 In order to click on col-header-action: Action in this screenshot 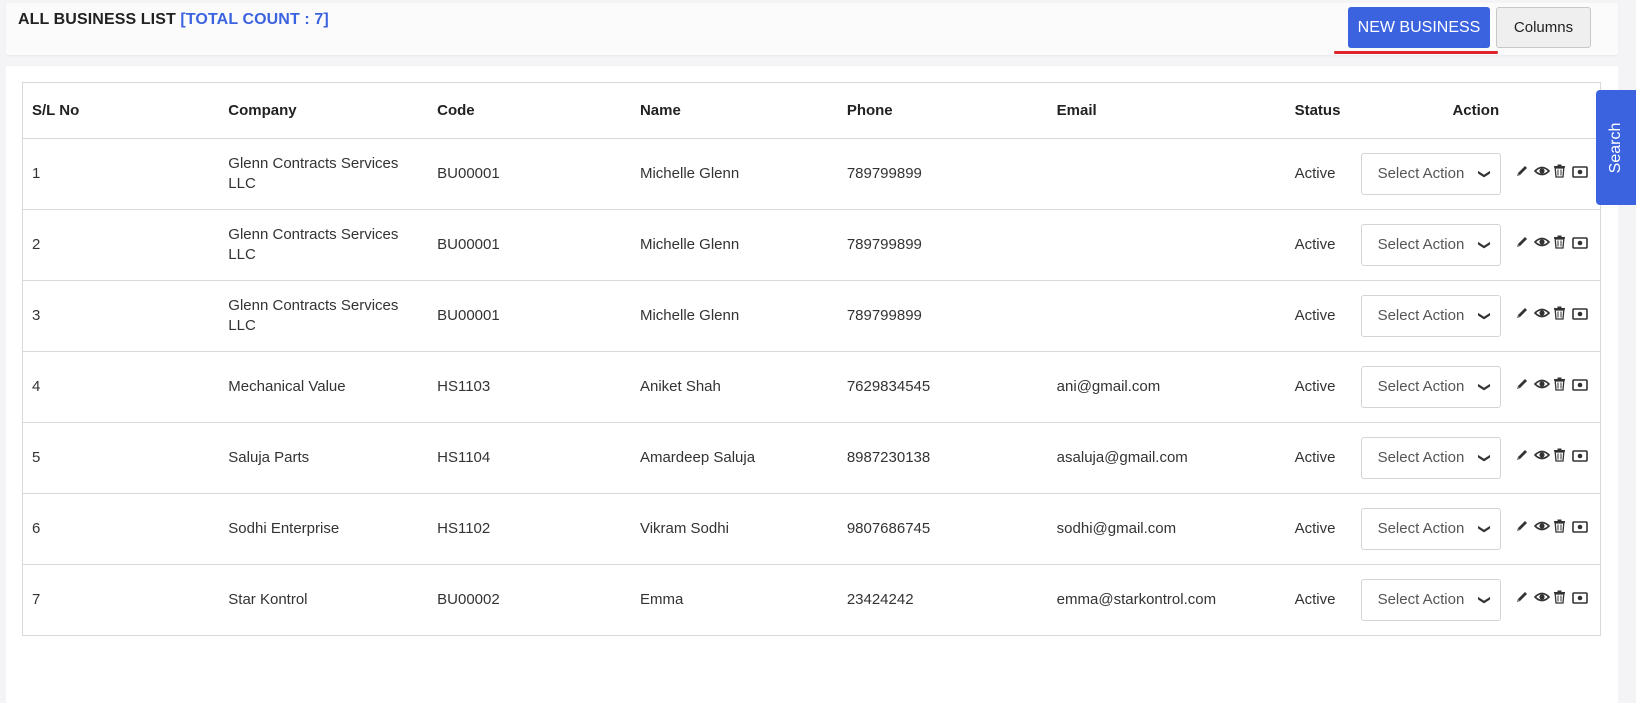, I will do `click(1476, 110)`.